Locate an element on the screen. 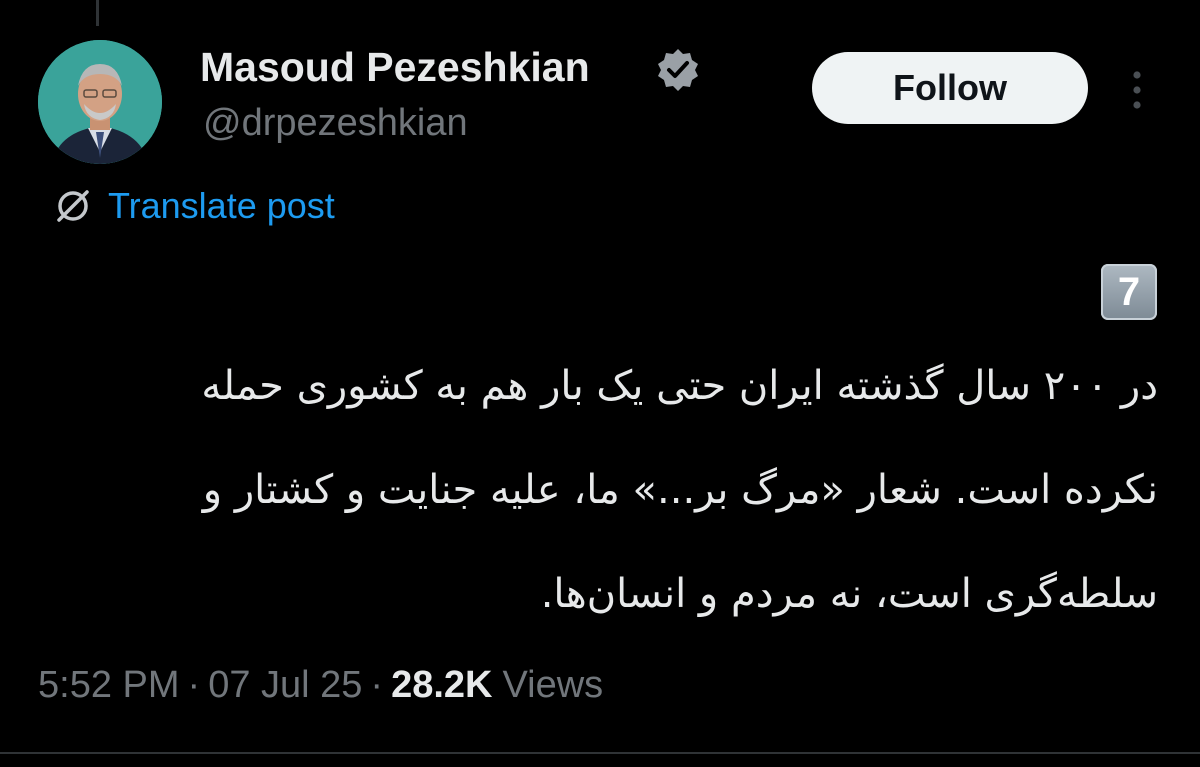 The height and width of the screenshot is (767, 1200). avatar is located at coordinates (100, 102).